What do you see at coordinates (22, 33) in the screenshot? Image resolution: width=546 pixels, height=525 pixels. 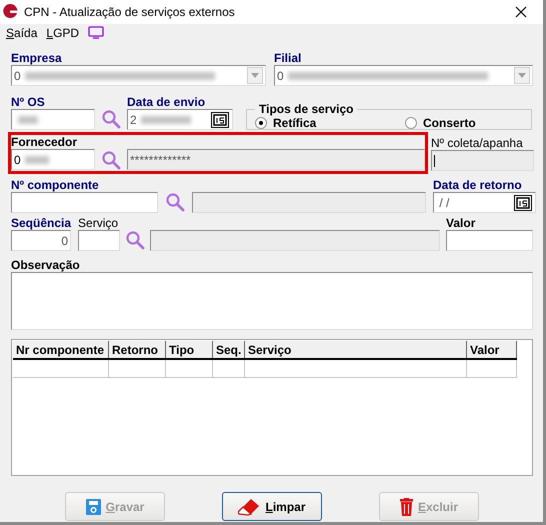 I see `menu-item: Saída` at bounding box center [22, 33].